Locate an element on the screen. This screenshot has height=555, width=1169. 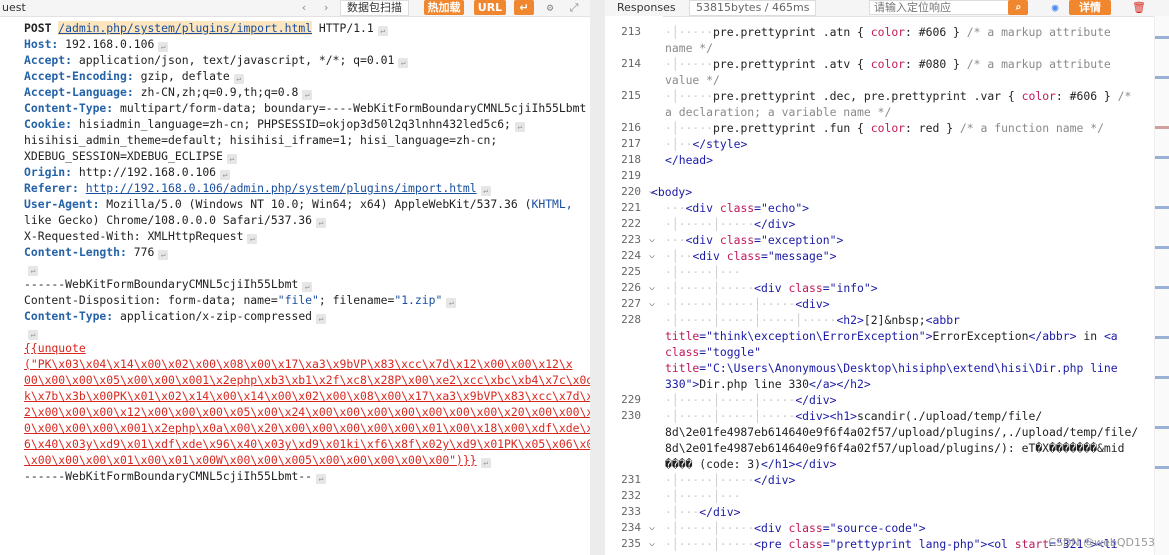
hot-reload-button: 热加载 is located at coordinates (444, 7).